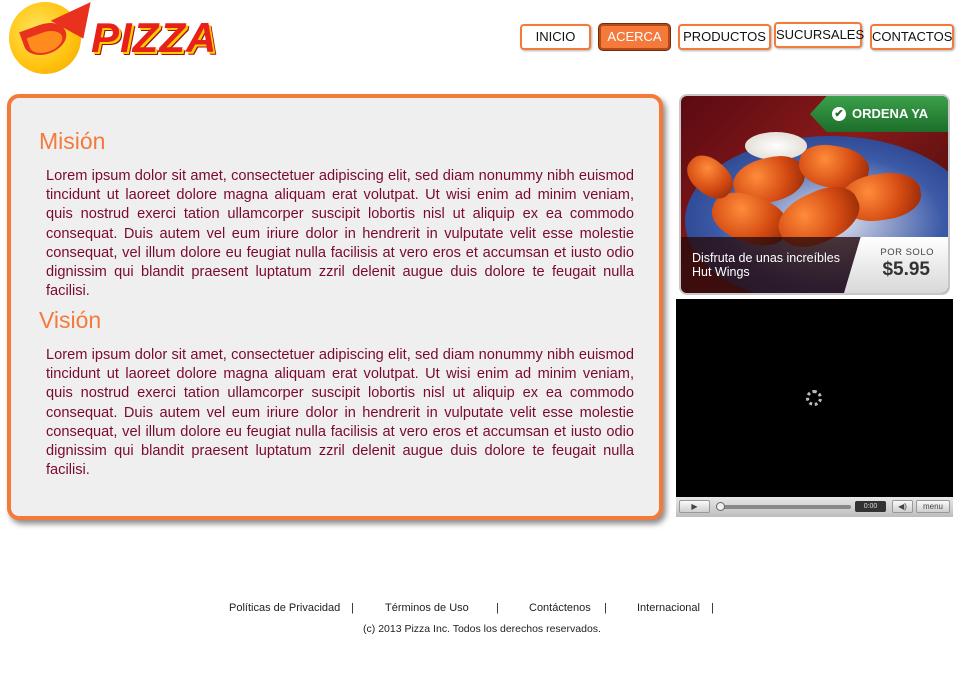  I want to click on logo-text: PIZZA, so click(154, 37).